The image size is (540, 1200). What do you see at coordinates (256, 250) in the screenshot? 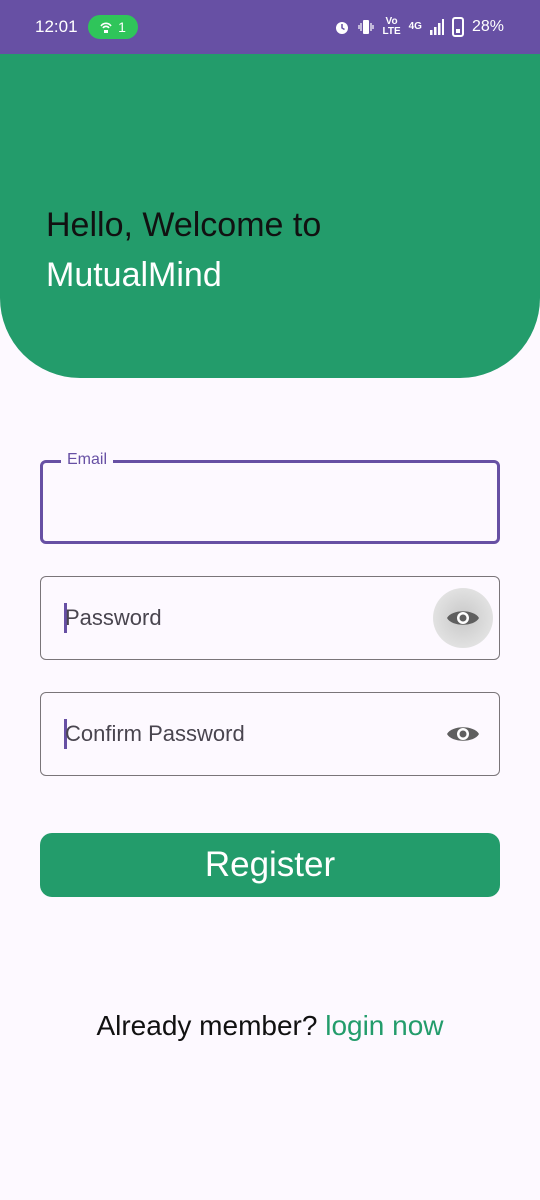
I see `welcome-text: Hello, Welcome to MutualMind` at bounding box center [256, 250].